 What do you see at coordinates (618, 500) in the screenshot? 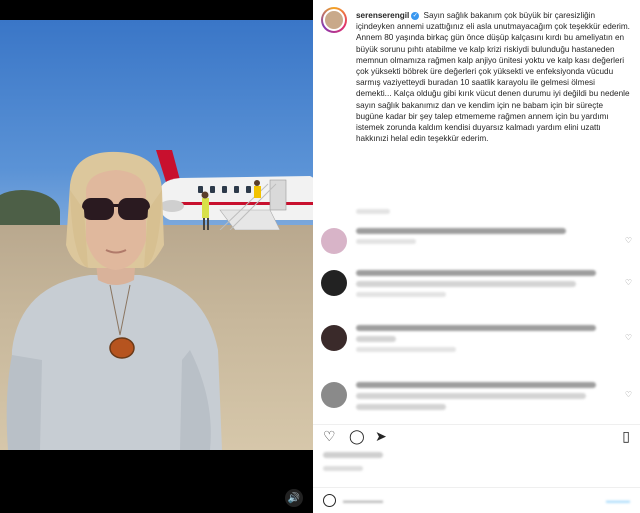
I see `post-comment-button: ▬▬▬` at bounding box center [618, 500].